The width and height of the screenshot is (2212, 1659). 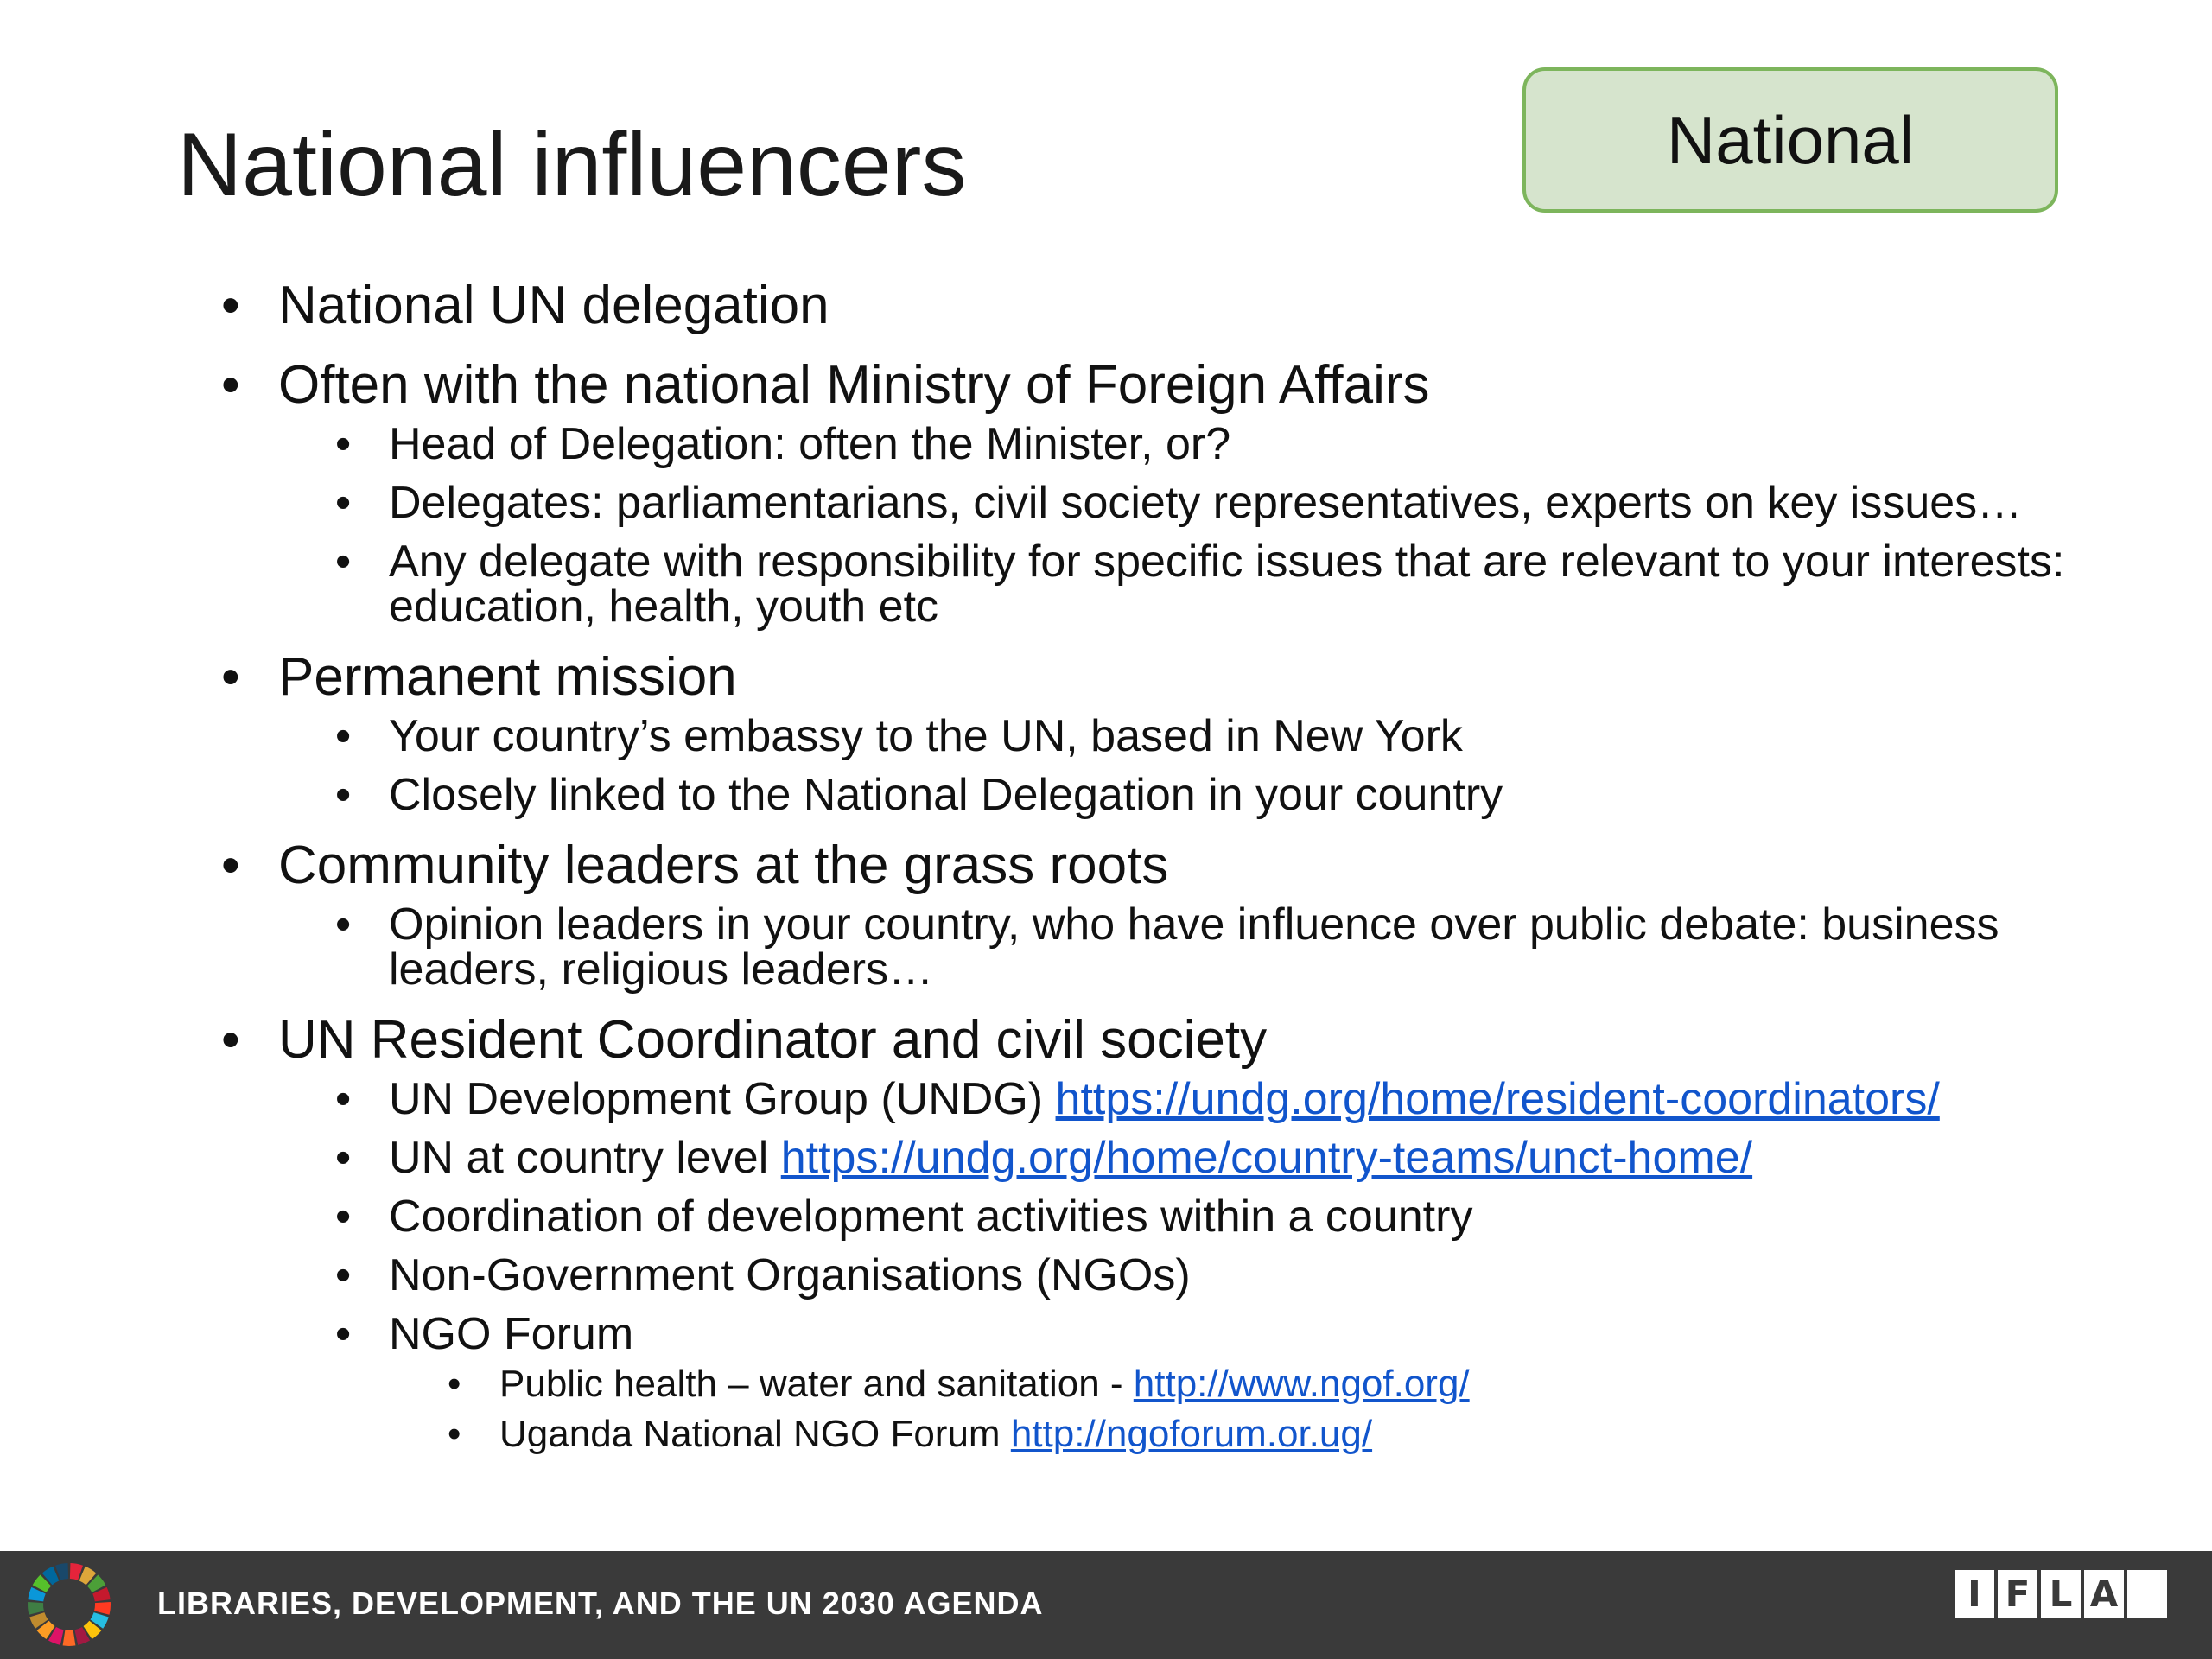 I want to click on bullet-text: Community leaders at the grass roots, so click(x=723, y=865).